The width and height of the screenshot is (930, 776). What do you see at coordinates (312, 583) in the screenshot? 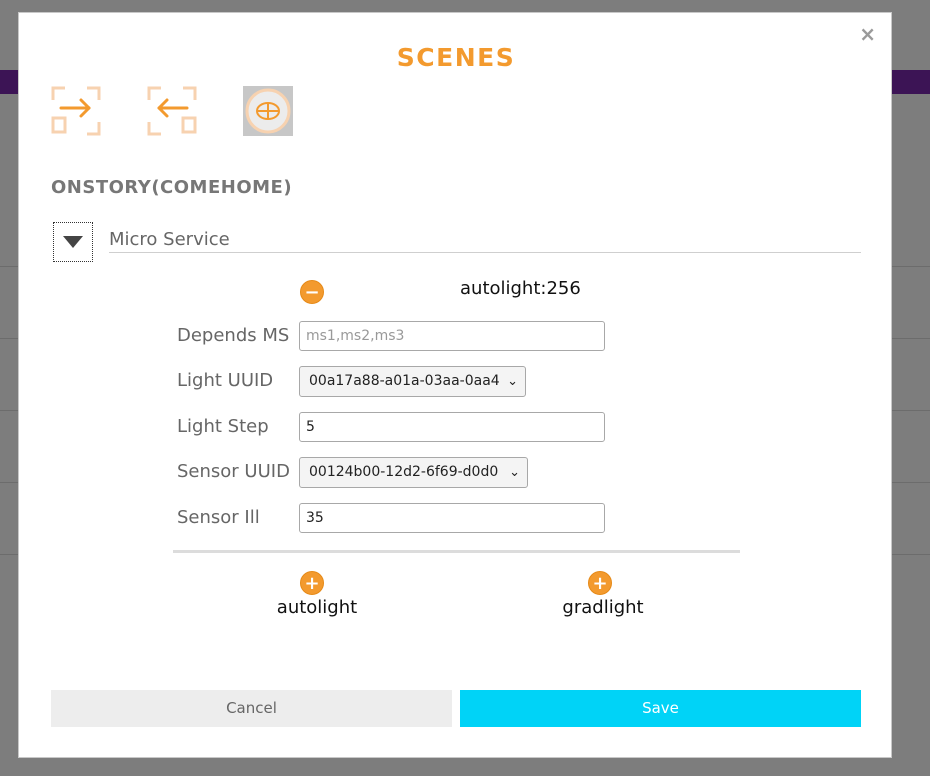
I see `add-autolight-button: +` at bounding box center [312, 583].